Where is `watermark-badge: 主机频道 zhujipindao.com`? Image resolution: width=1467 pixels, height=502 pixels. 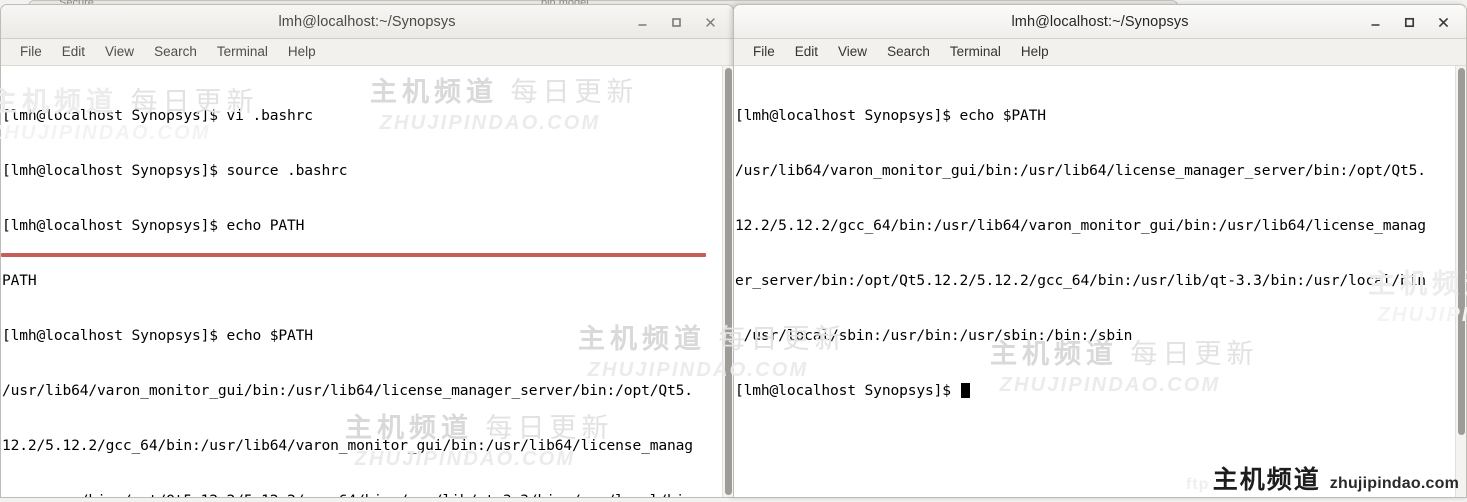 watermark-badge: 主机频道 zhujipindao.com is located at coordinates (1336, 478).